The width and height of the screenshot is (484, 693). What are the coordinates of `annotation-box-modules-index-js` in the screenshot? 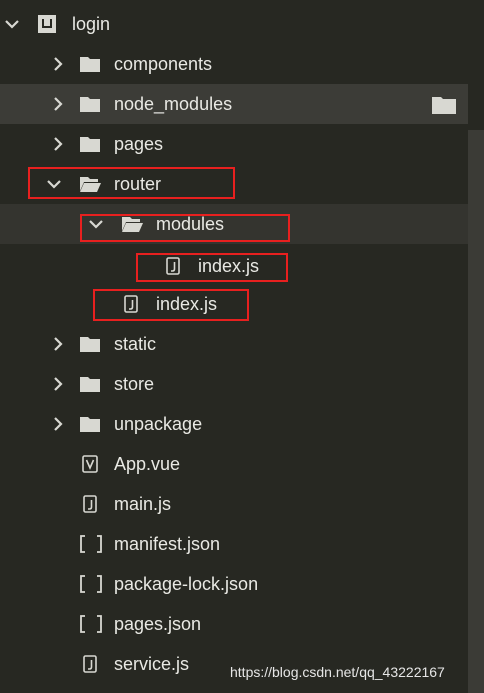 It's located at (212, 267).